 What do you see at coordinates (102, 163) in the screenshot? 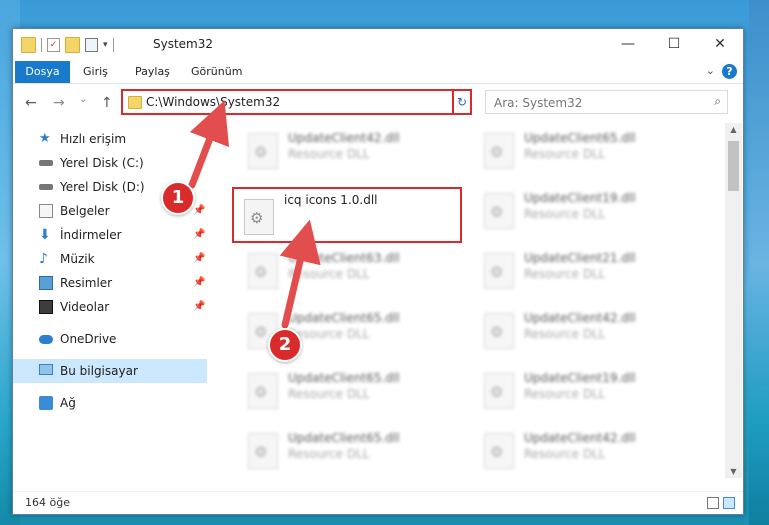
I see `sidebar-item-label: Yerel Disk (C:)` at bounding box center [102, 163].